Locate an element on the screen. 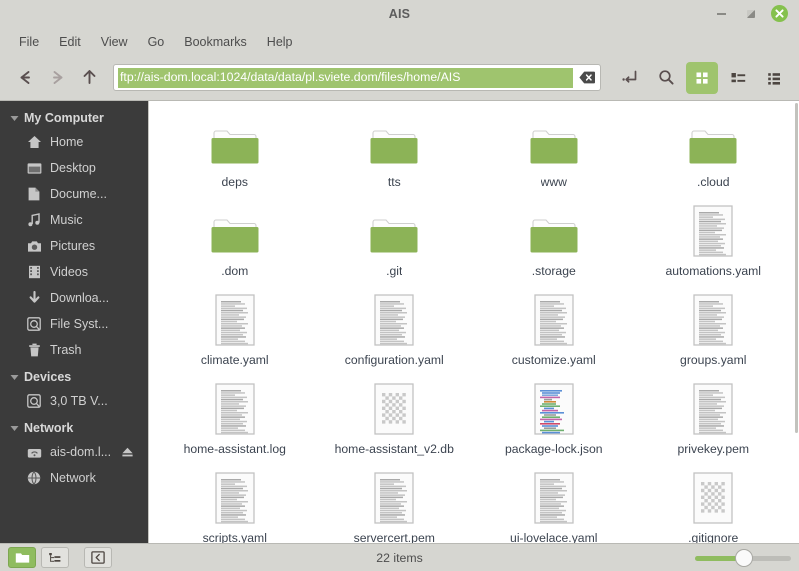  file-item: home-assistant_v2.db is located at coordinates (395, 420).